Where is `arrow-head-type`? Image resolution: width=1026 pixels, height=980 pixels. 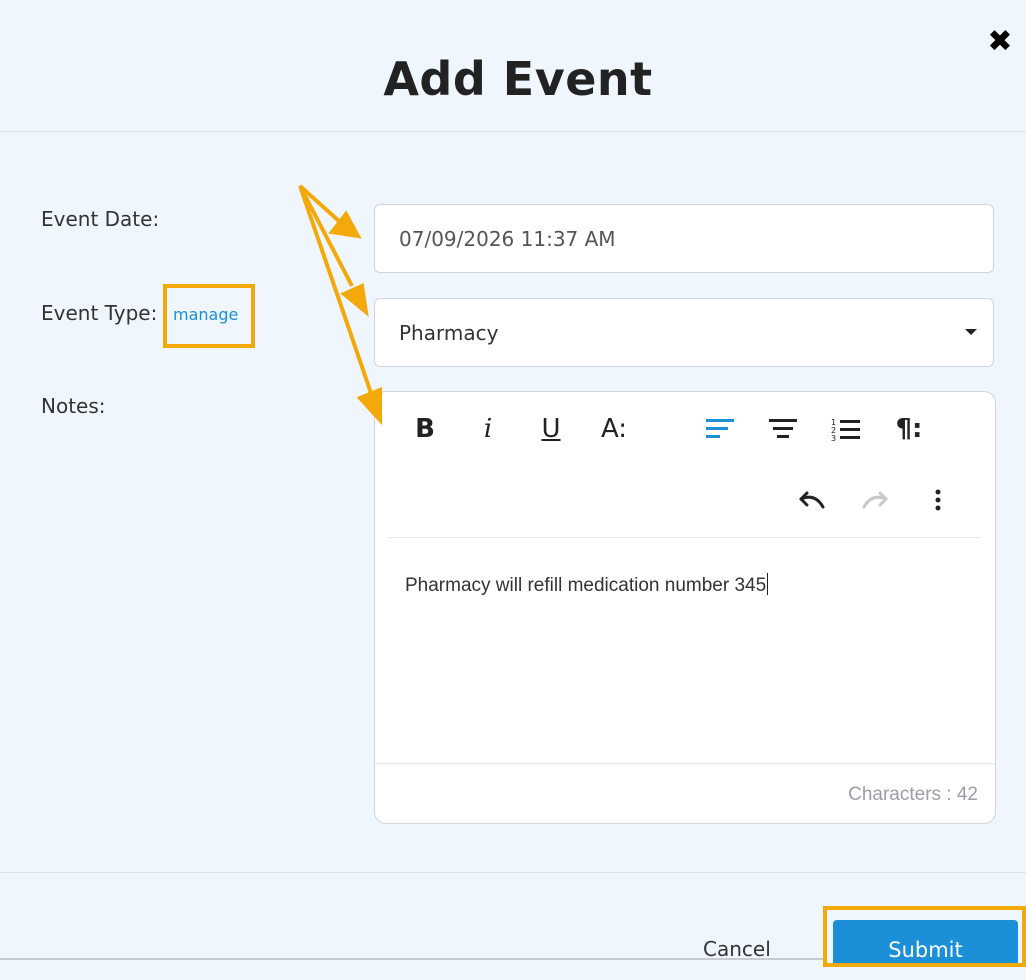
arrow-head-type is located at coordinates (354, 300).